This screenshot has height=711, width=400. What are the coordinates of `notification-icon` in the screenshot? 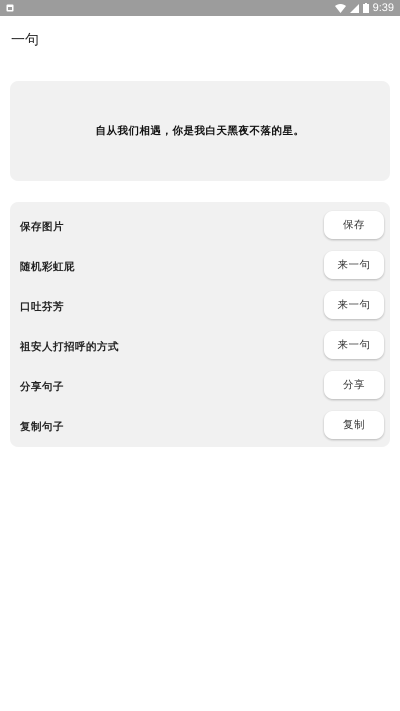 It's located at (10, 8).